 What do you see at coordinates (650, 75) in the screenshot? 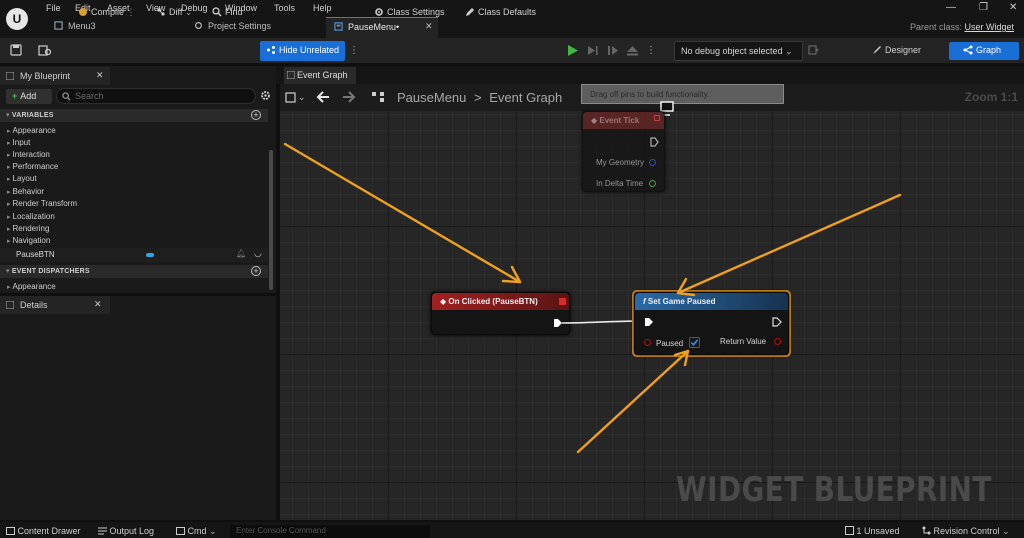
I see `graph-tabstrip` at bounding box center [650, 75].